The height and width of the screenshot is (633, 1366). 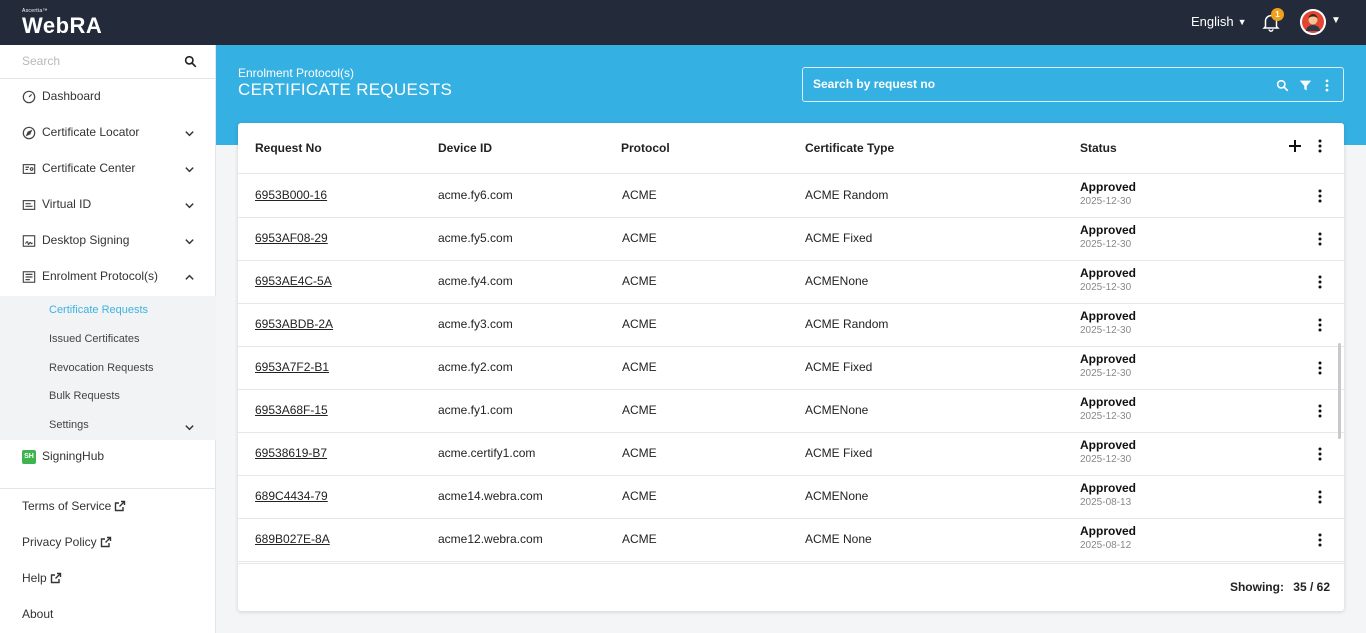 I want to click on request-no-link: 689B027E-8A, so click(x=292, y=539).